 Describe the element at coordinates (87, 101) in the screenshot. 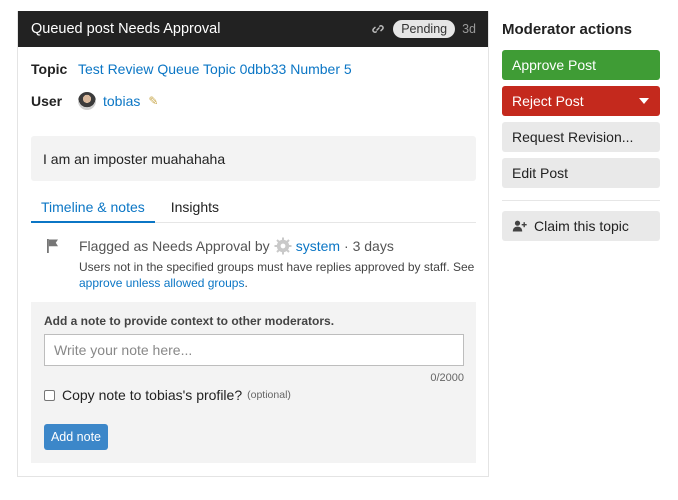

I see `avatar` at that location.